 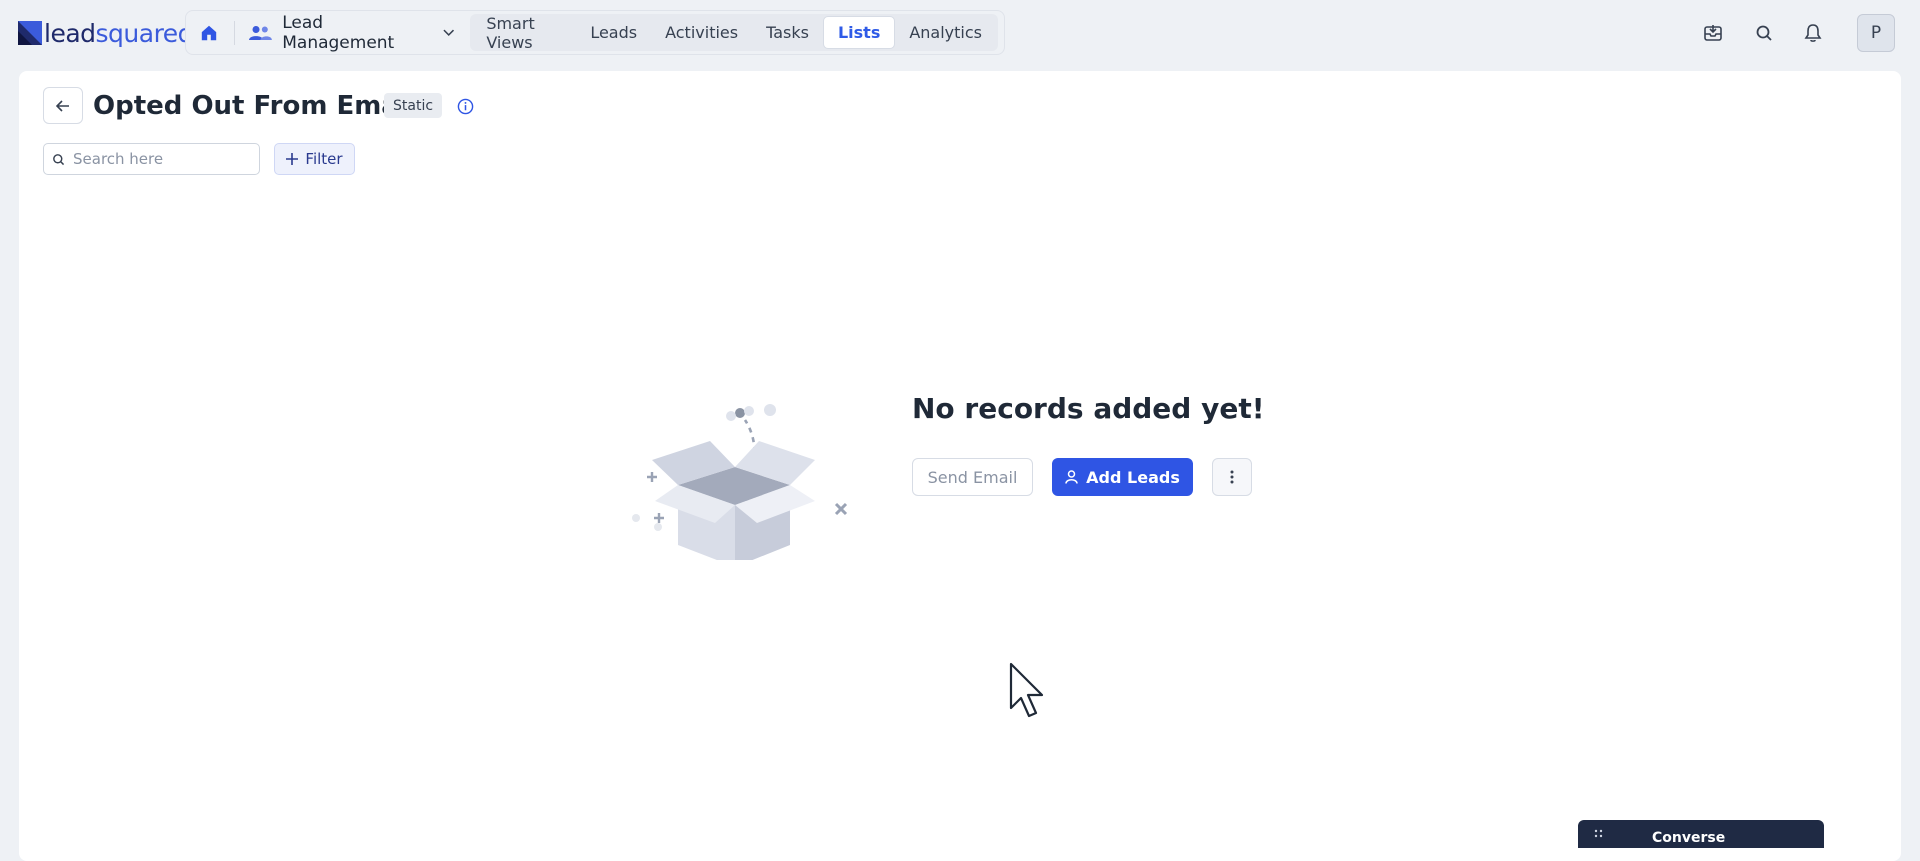 What do you see at coordinates (701, 32) in the screenshot?
I see `nav-link-activities: Activities` at bounding box center [701, 32].